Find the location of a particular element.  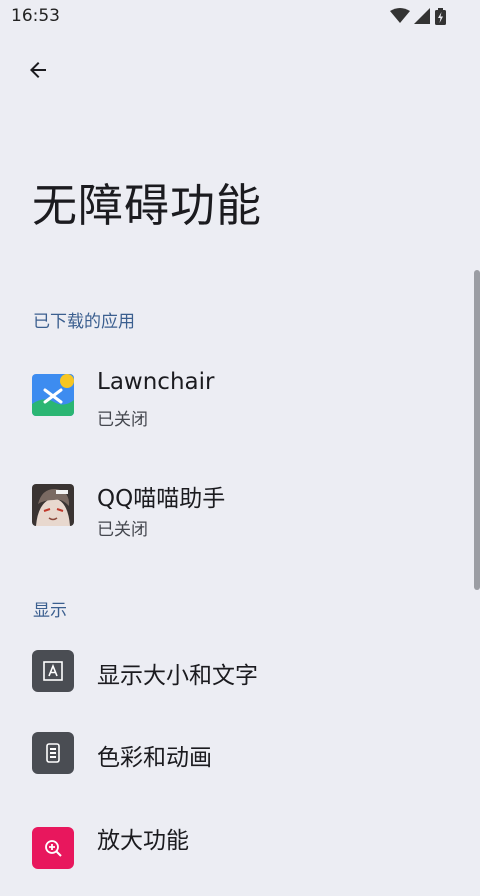

color-motion-icon is located at coordinates (53, 753).